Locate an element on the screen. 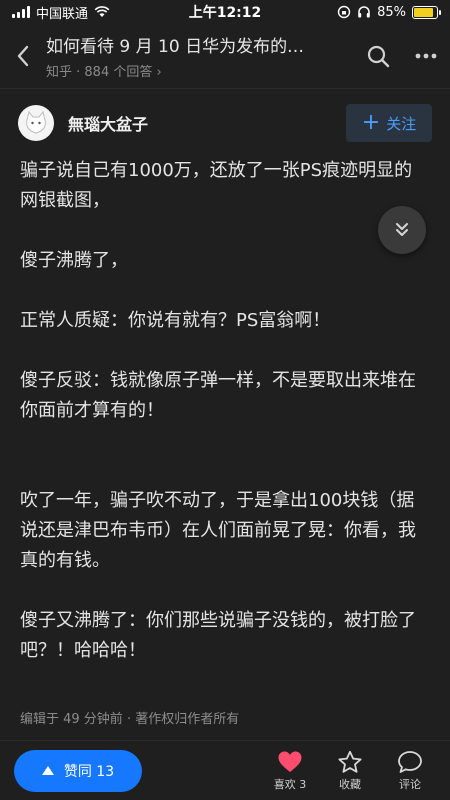 The width and height of the screenshot is (450, 800). status-left: 中国联通 is located at coordinates (61, 12).